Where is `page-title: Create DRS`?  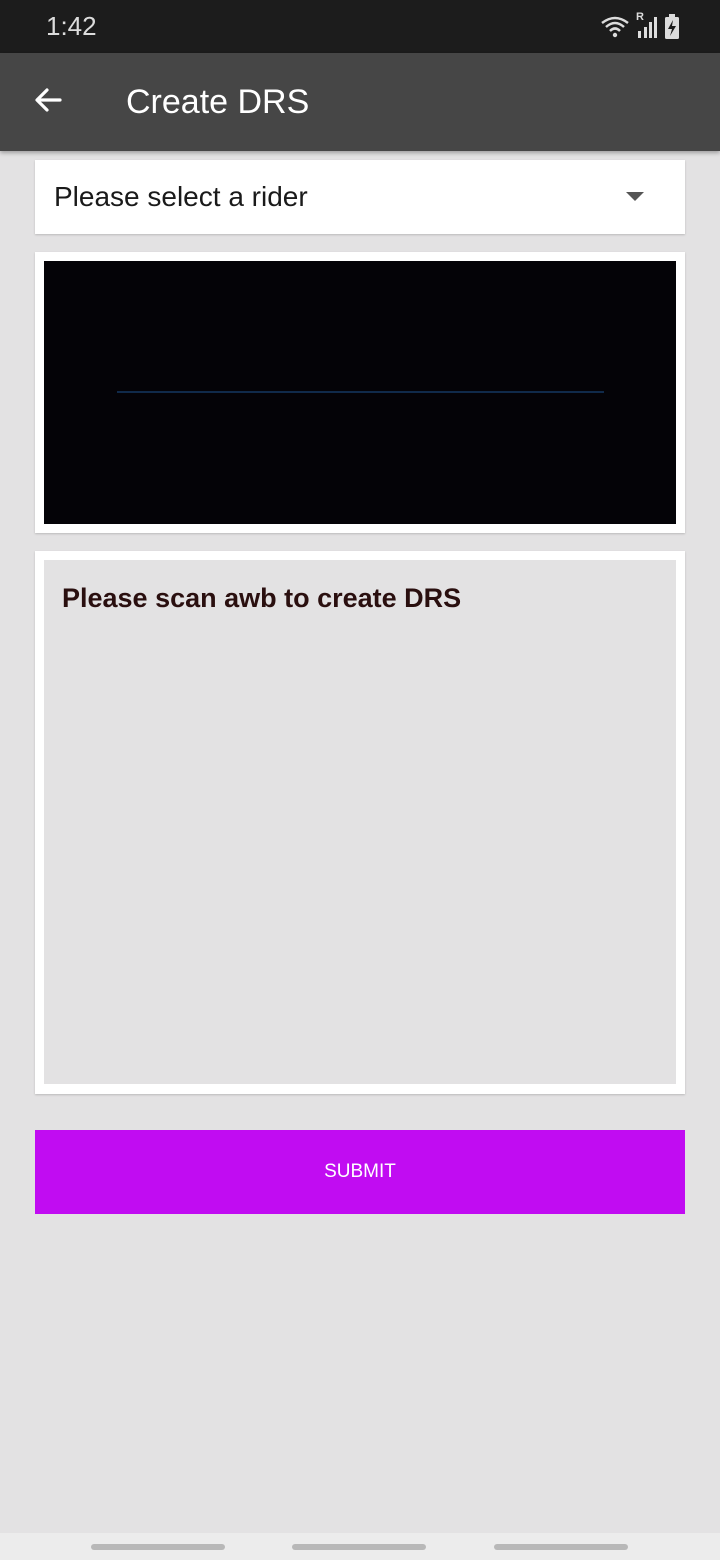
page-title: Create DRS is located at coordinates (218, 102).